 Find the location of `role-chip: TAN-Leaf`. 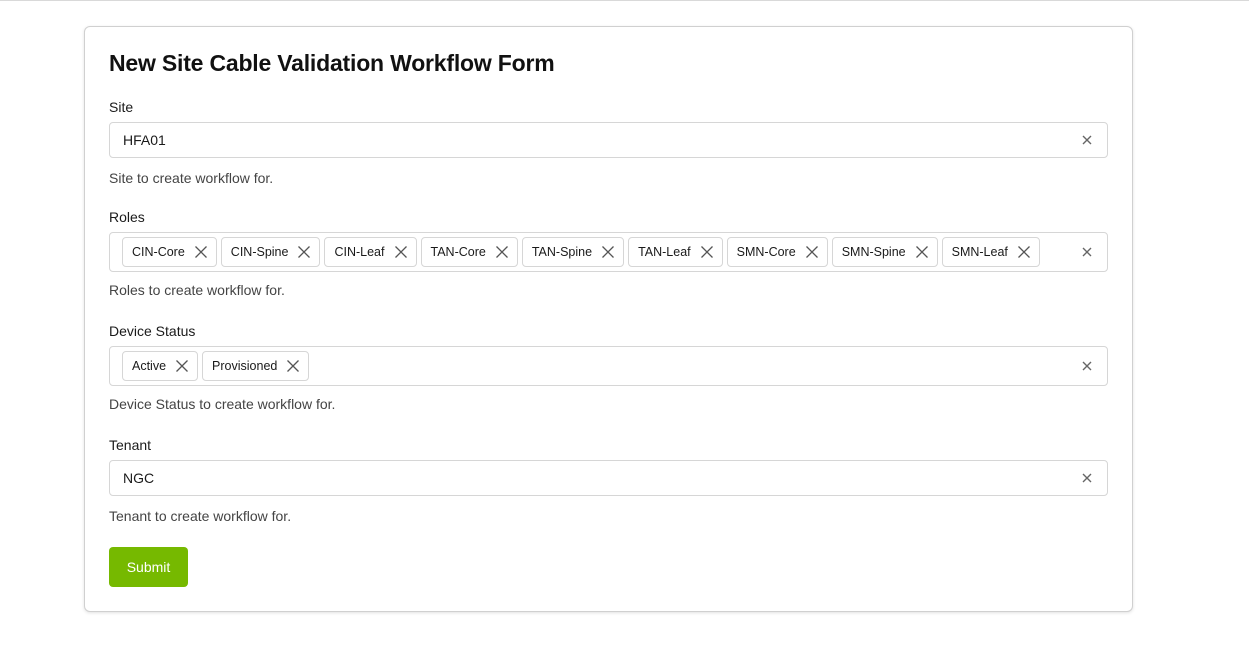

role-chip: TAN-Leaf is located at coordinates (675, 252).